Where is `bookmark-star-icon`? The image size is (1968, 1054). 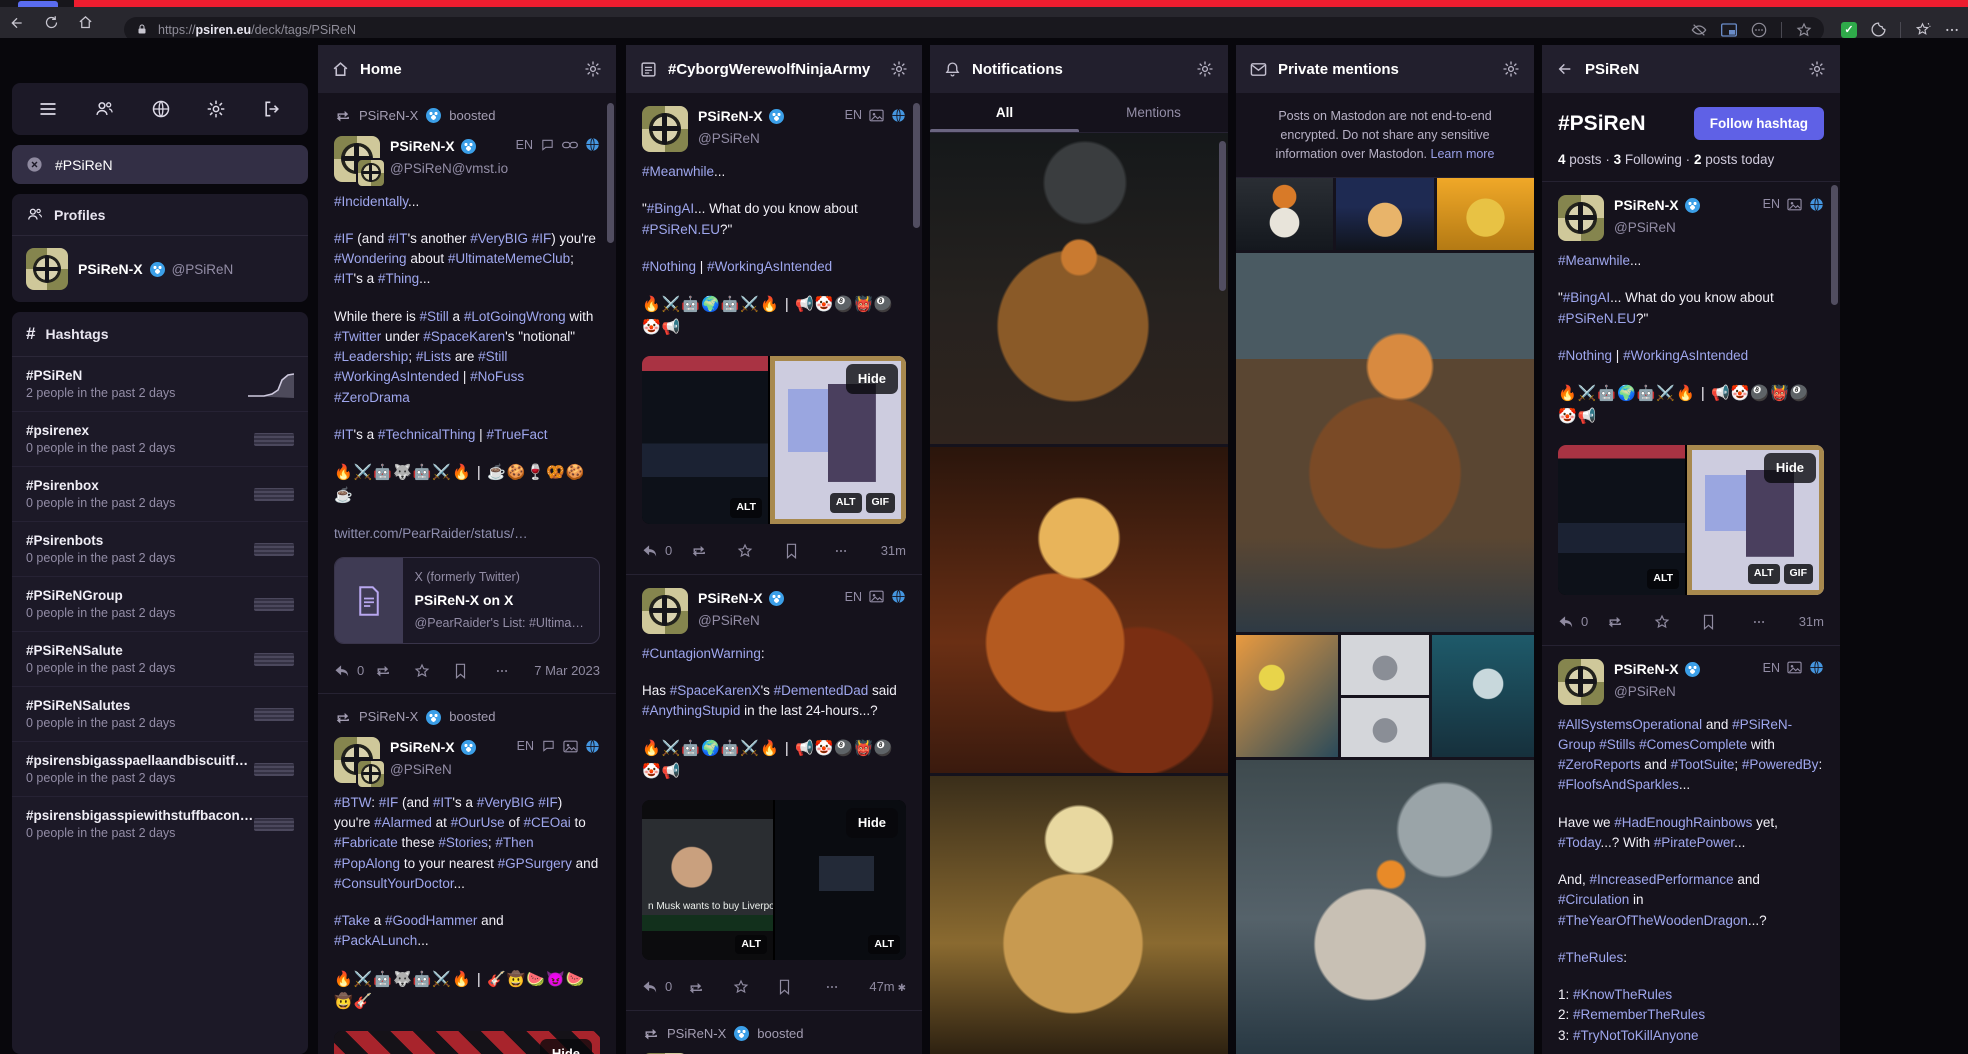 bookmark-star-icon is located at coordinates (1804, 30).